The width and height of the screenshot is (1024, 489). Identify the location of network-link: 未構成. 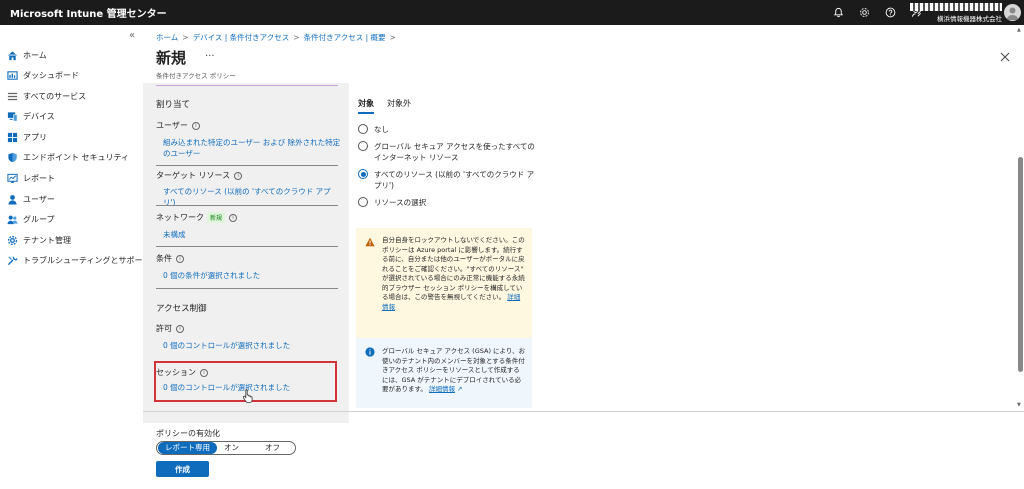
(253, 234).